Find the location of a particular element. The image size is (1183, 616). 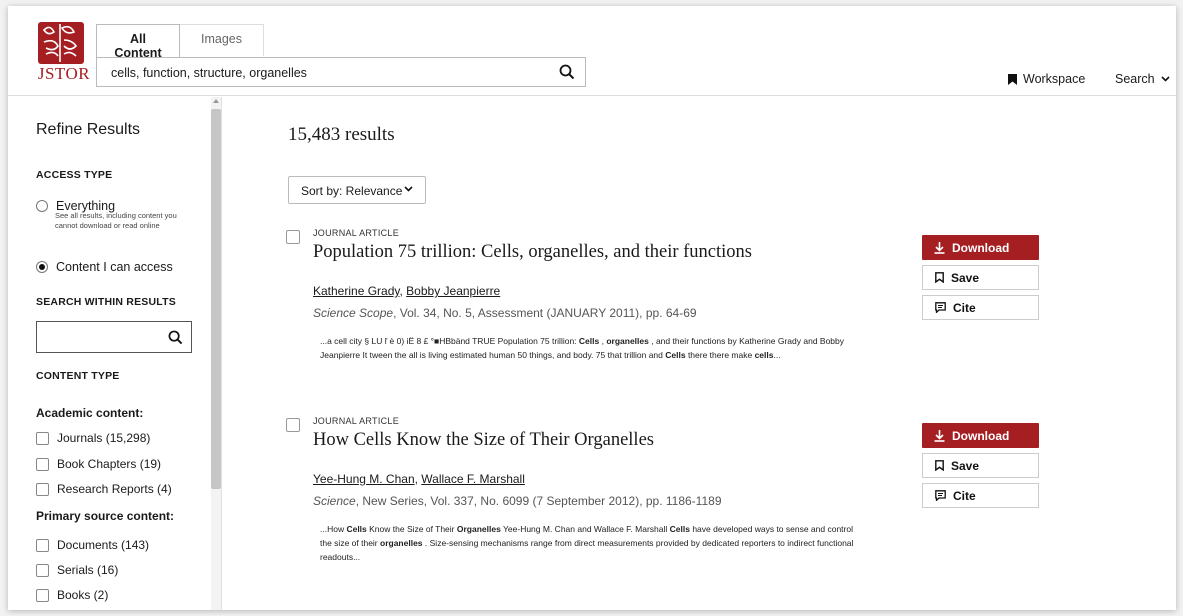

journal-name: Science is located at coordinates (334, 501).